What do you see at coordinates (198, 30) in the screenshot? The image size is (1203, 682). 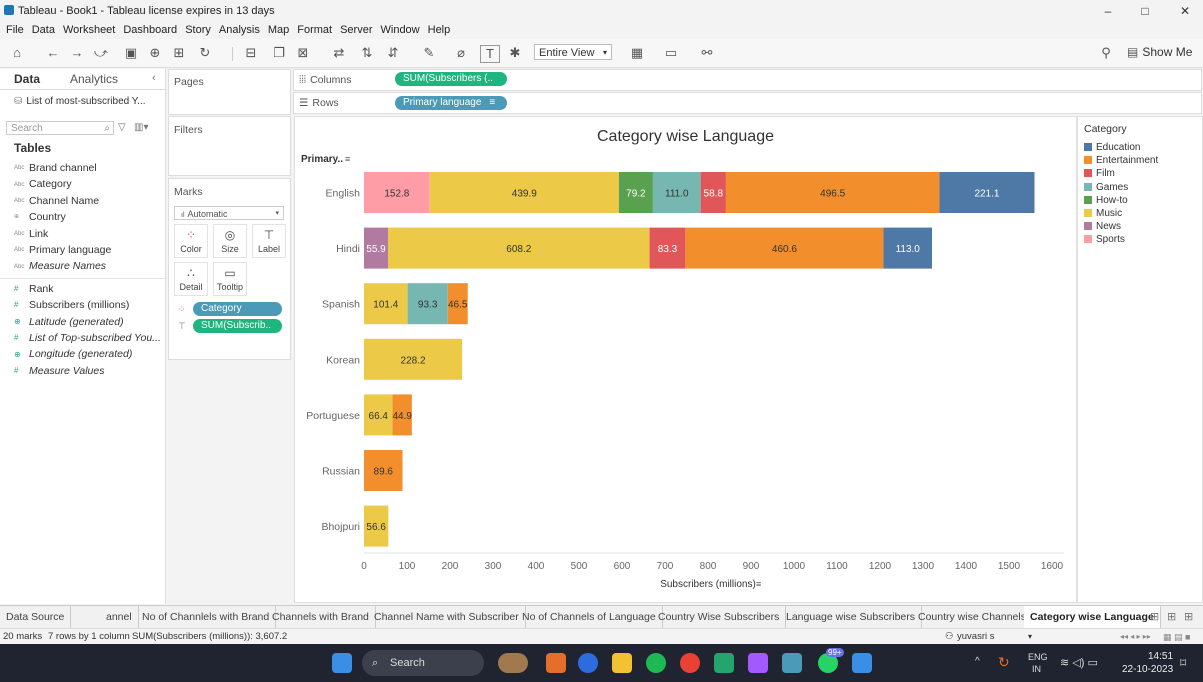 I see `menu-item-story: Story` at bounding box center [198, 30].